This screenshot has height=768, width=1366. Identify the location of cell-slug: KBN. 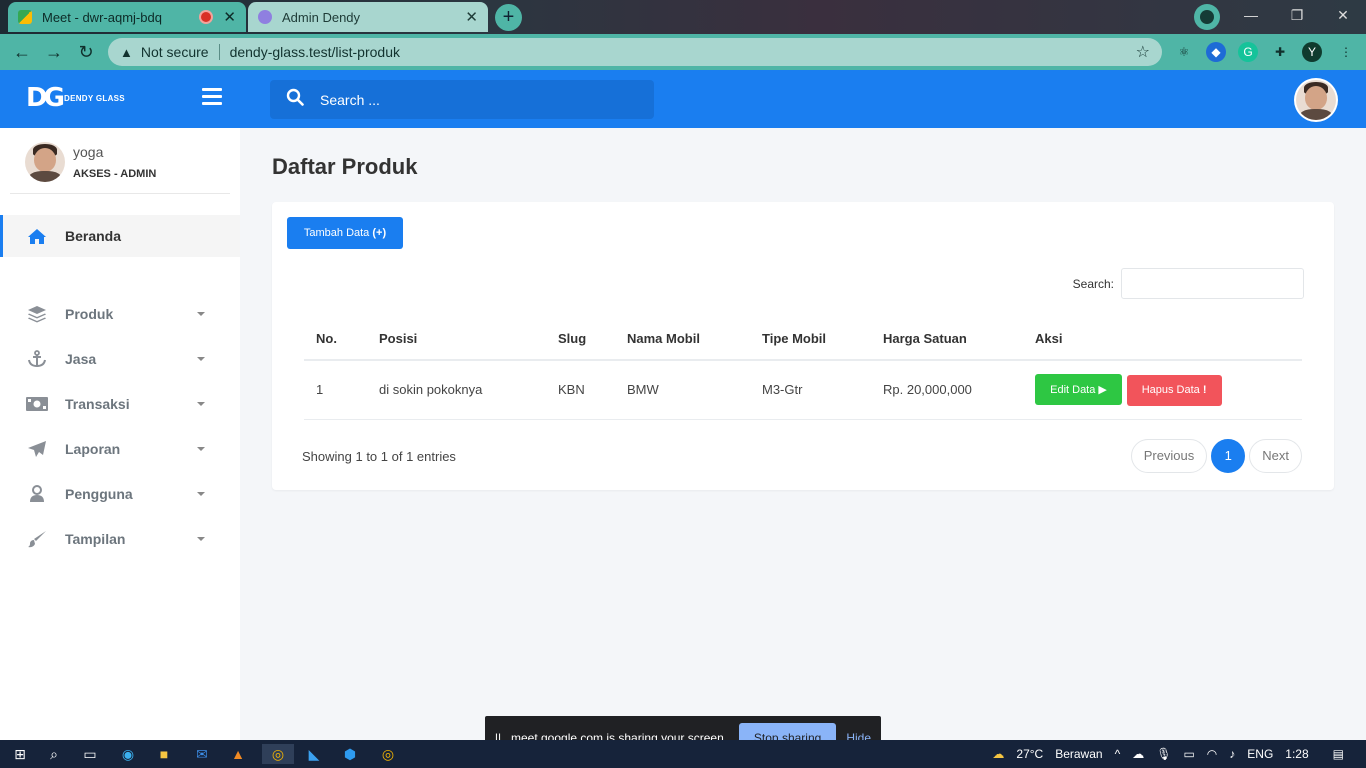
(580, 390).